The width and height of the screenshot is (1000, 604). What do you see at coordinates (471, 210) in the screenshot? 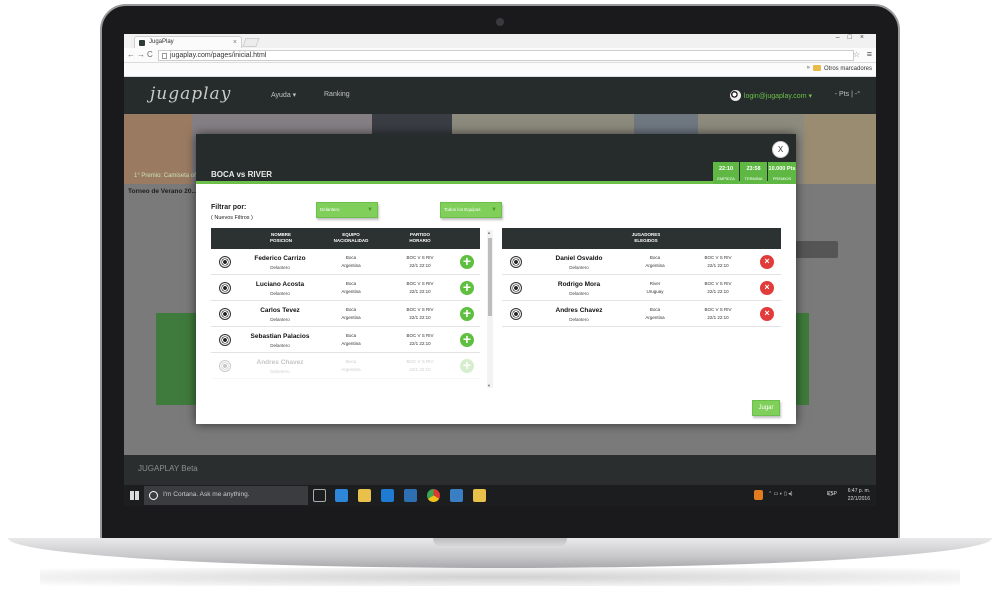
I see `team-dropdown: Todos los Equipos ▼` at bounding box center [471, 210].